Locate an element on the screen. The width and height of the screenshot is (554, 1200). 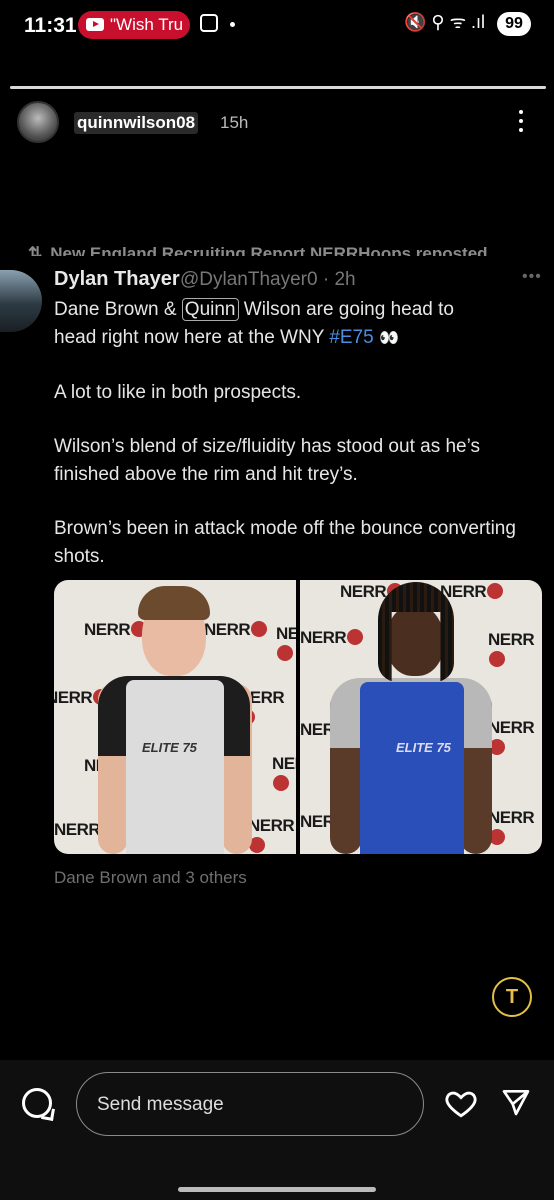
eyes-emoji: 👀 is located at coordinates (388, 338).